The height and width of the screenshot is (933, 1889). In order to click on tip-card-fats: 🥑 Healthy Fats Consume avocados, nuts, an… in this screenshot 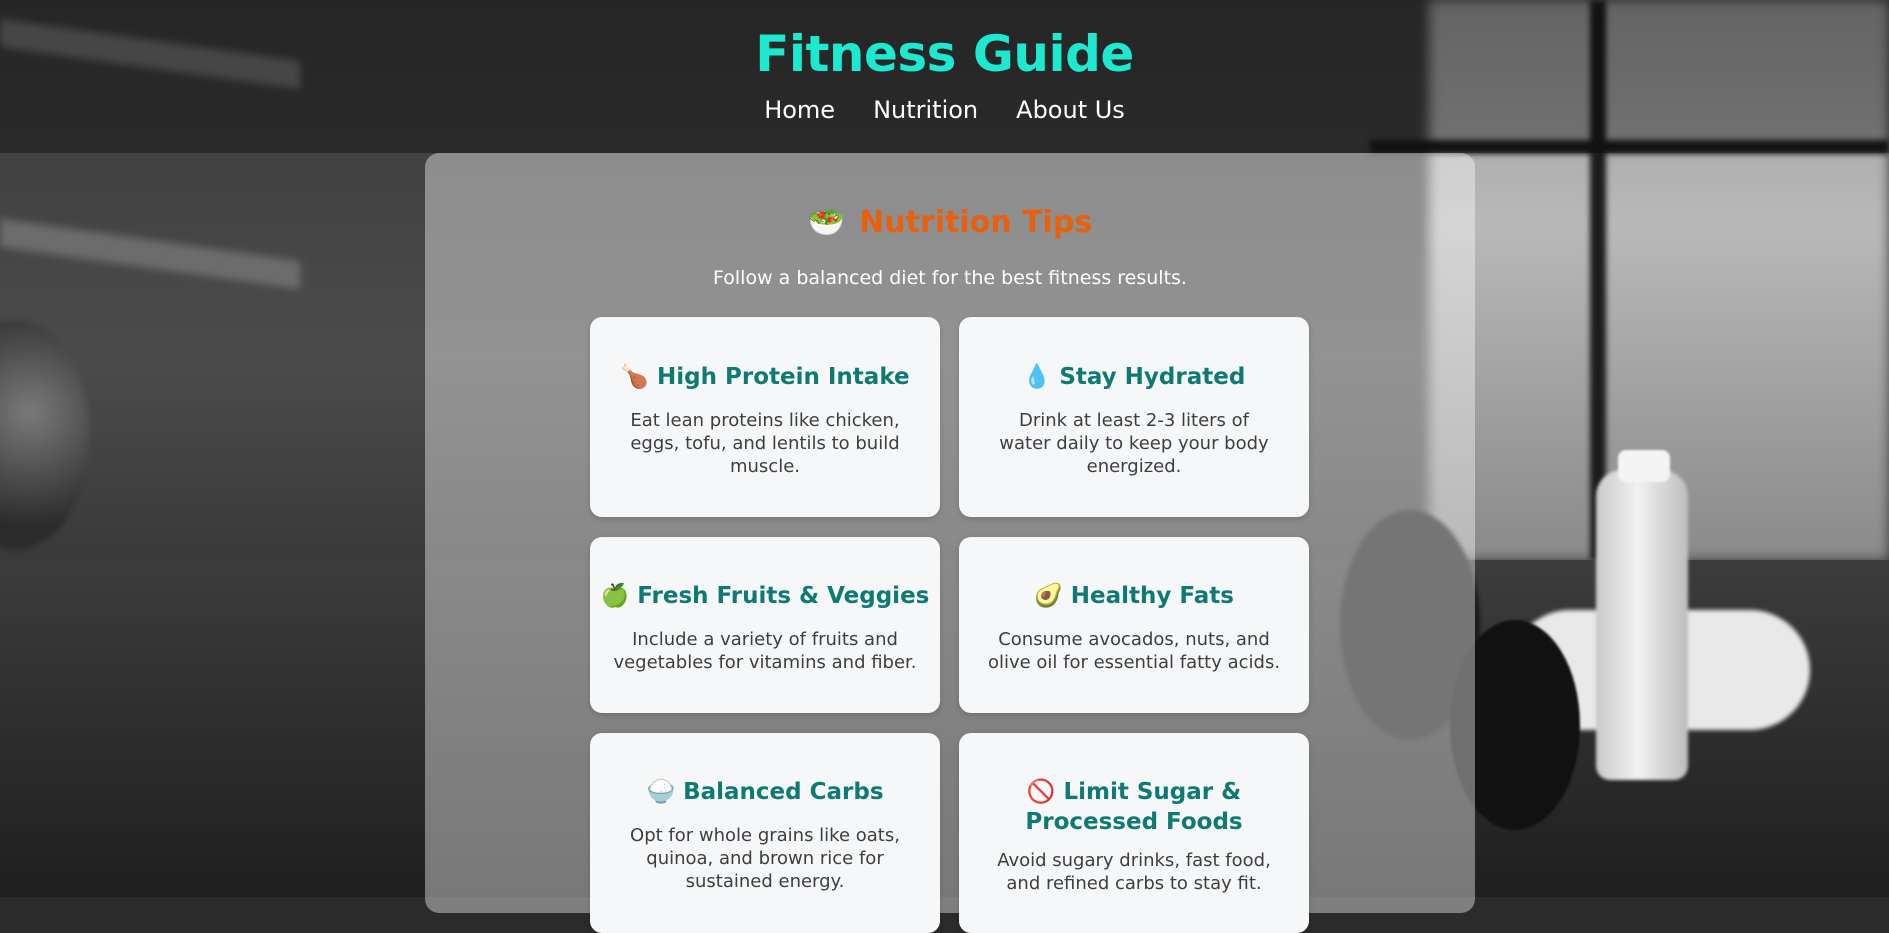, I will do `click(1134, 625)`.